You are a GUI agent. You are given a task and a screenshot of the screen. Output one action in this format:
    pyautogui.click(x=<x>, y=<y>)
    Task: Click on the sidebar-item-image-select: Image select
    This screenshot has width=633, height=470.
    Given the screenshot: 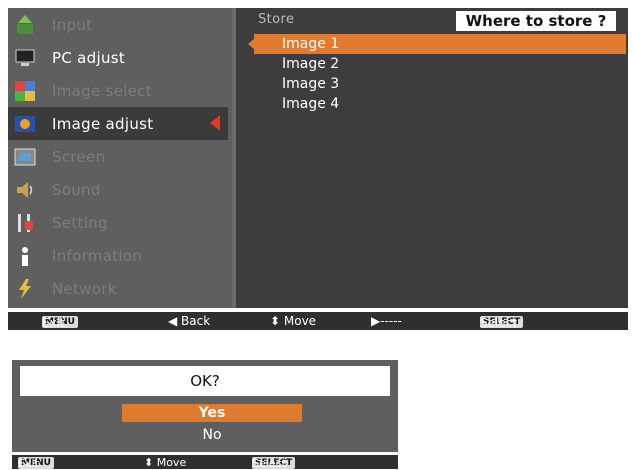 What is the action you would take?
    pyautogui.click(x=118, y=90)
    